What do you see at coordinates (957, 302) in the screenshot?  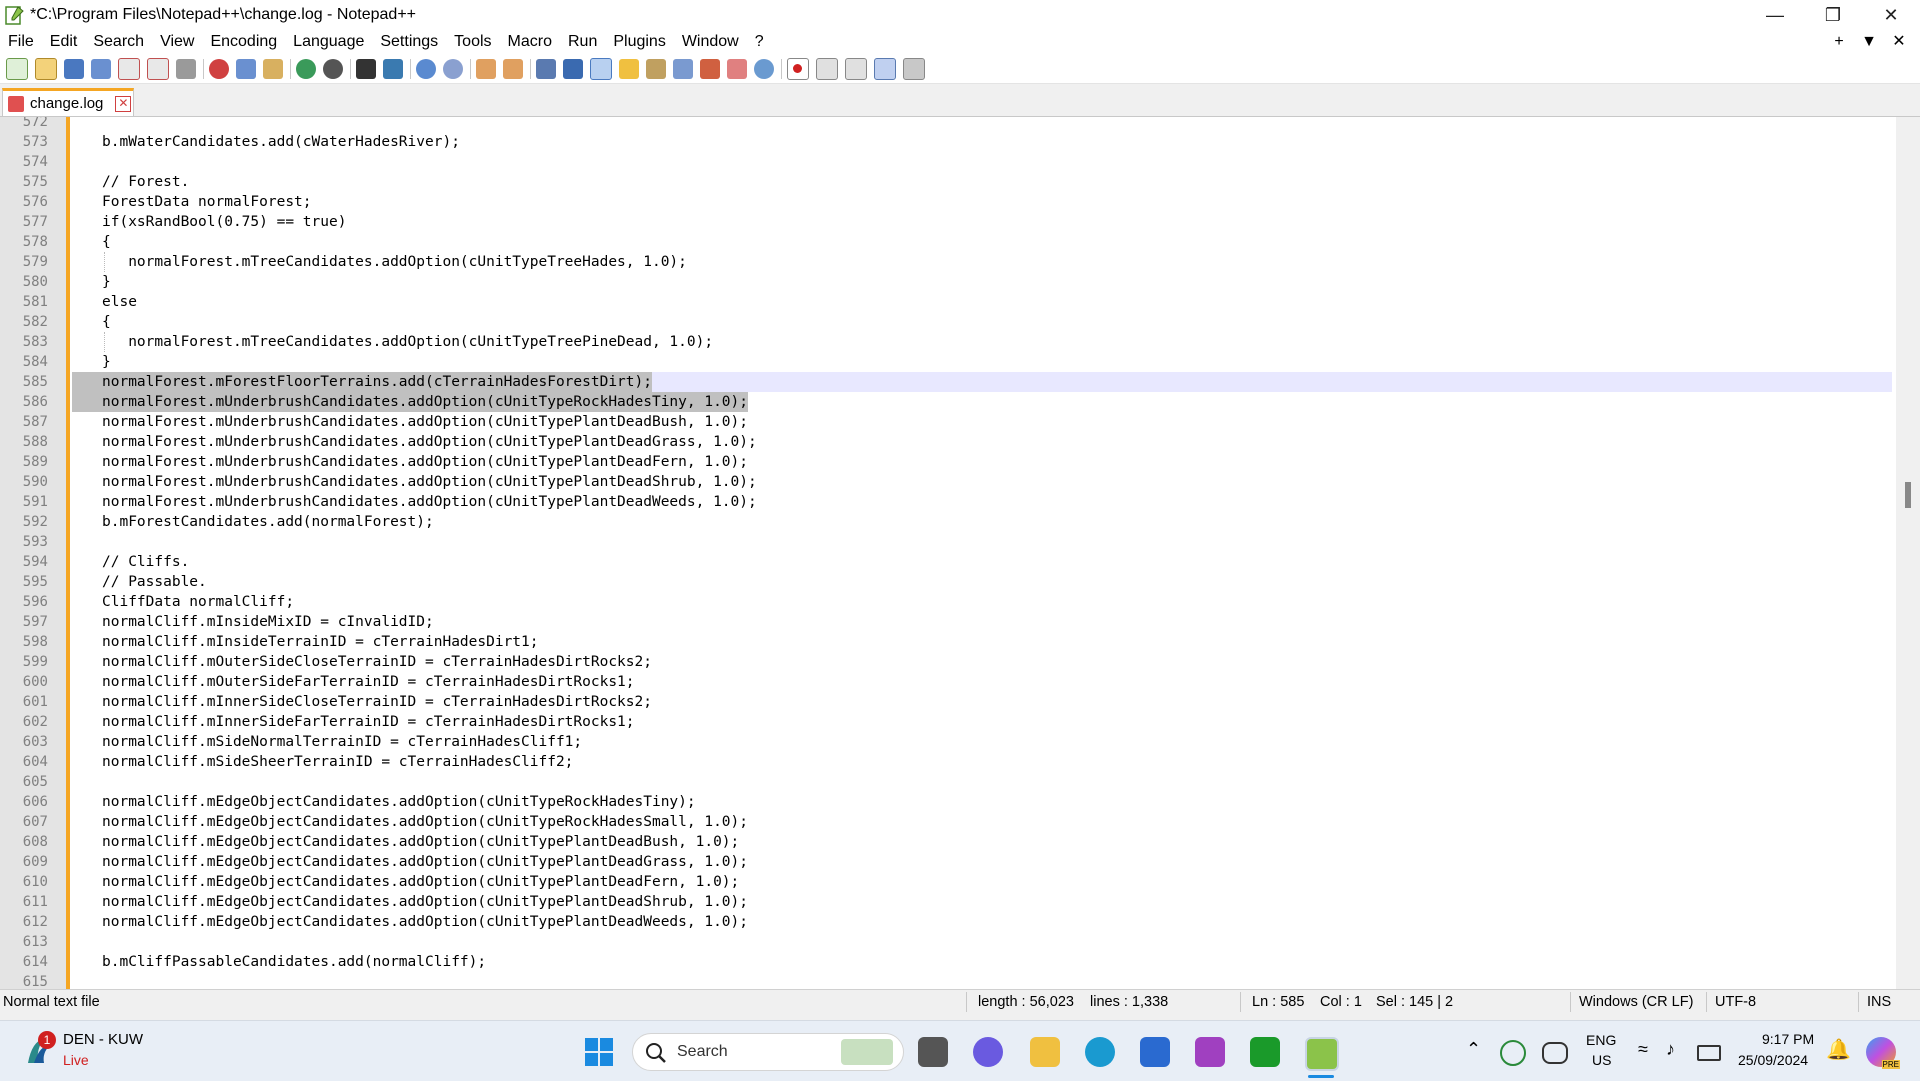 I see `code-line: 581 else` at bounding box center [957, 302].